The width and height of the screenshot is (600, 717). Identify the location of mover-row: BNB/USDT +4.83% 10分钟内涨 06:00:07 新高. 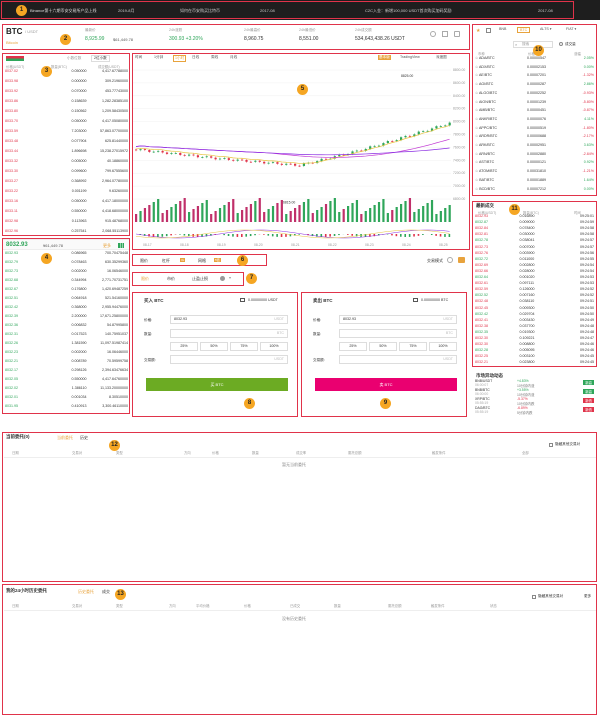
(534, 383).